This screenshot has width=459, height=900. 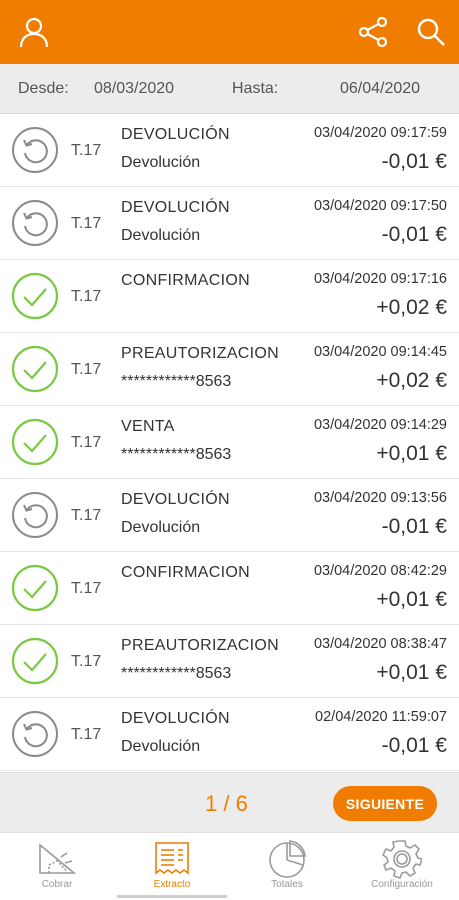 I want to click on transaction-date: 03/04/2020 09:17:50, so click(x=380, y=206).